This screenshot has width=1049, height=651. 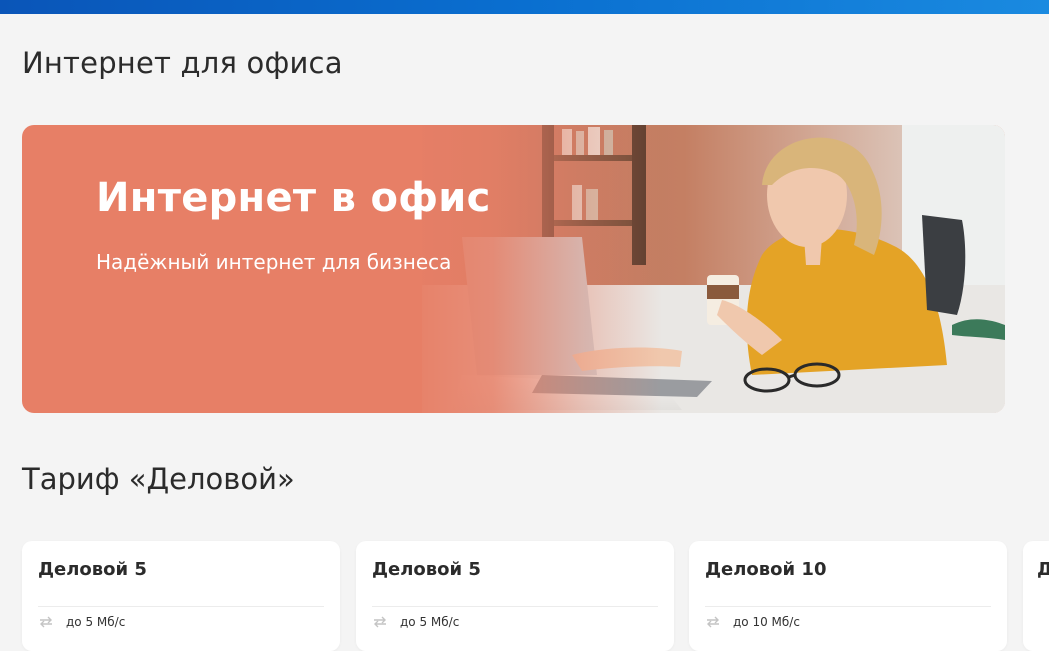 I want to click on tariff-speed-row: до 10 Мб/с, so click(x=752, y=622).